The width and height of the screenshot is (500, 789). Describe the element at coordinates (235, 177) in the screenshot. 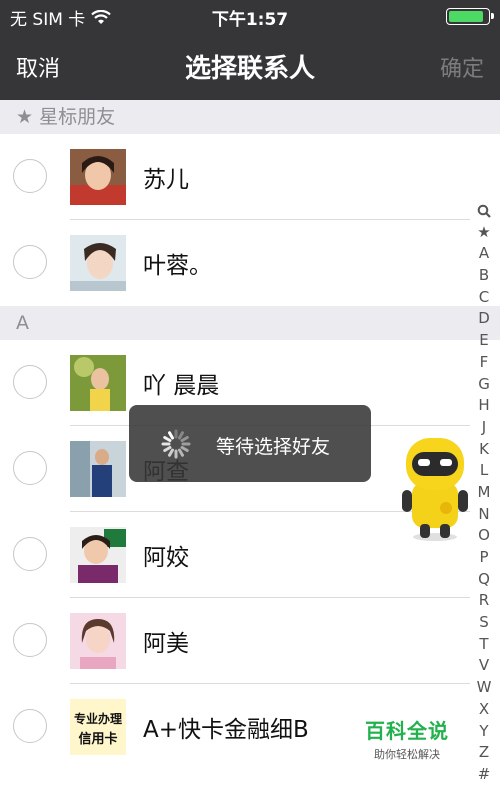

I see `contact-row: 苏儿` at that location.